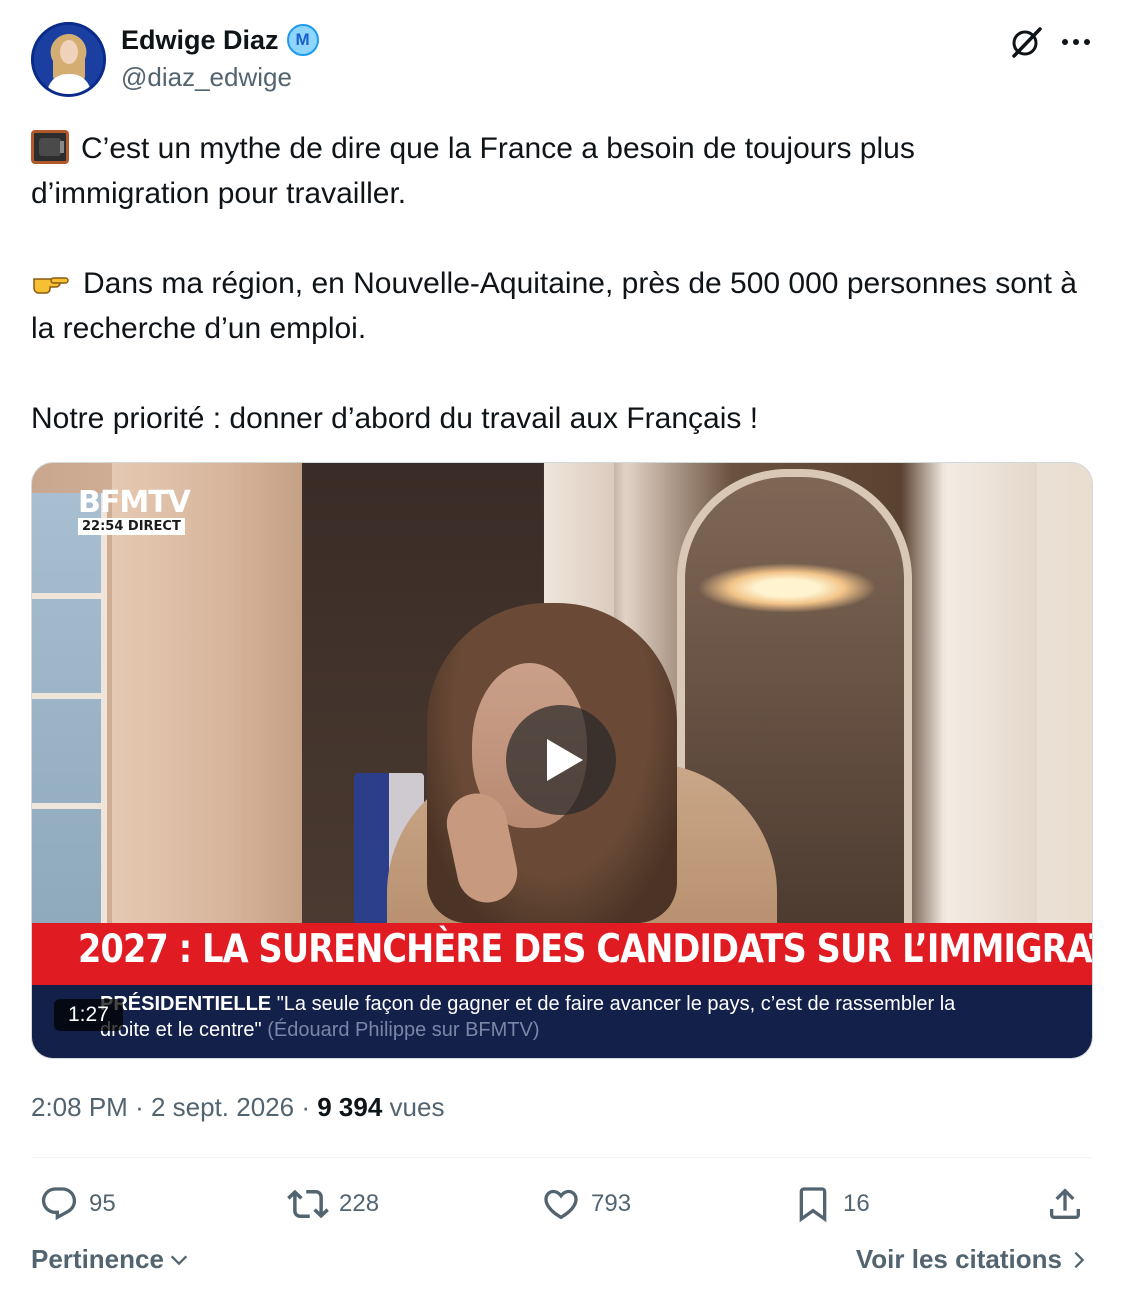 The height and width of the screenshot is (1301, 1123). I want to click on author-display-name: Edwige Diaz, so click(200, 40).